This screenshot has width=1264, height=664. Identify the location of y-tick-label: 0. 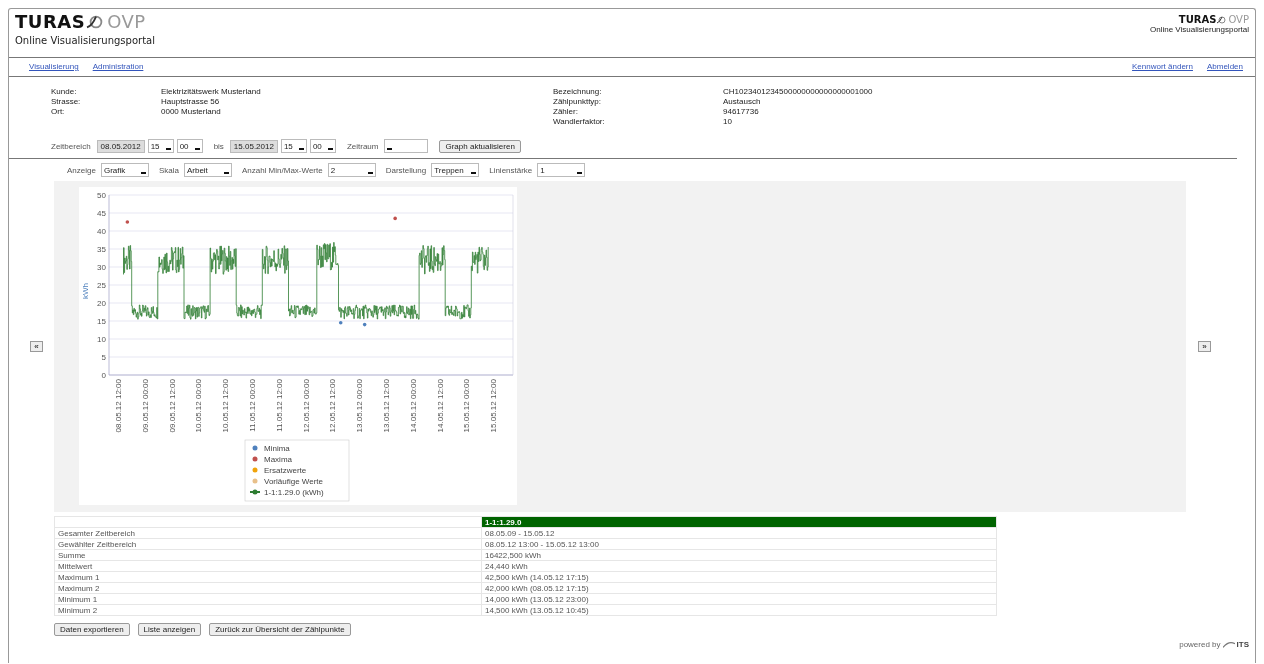
(103, 375).